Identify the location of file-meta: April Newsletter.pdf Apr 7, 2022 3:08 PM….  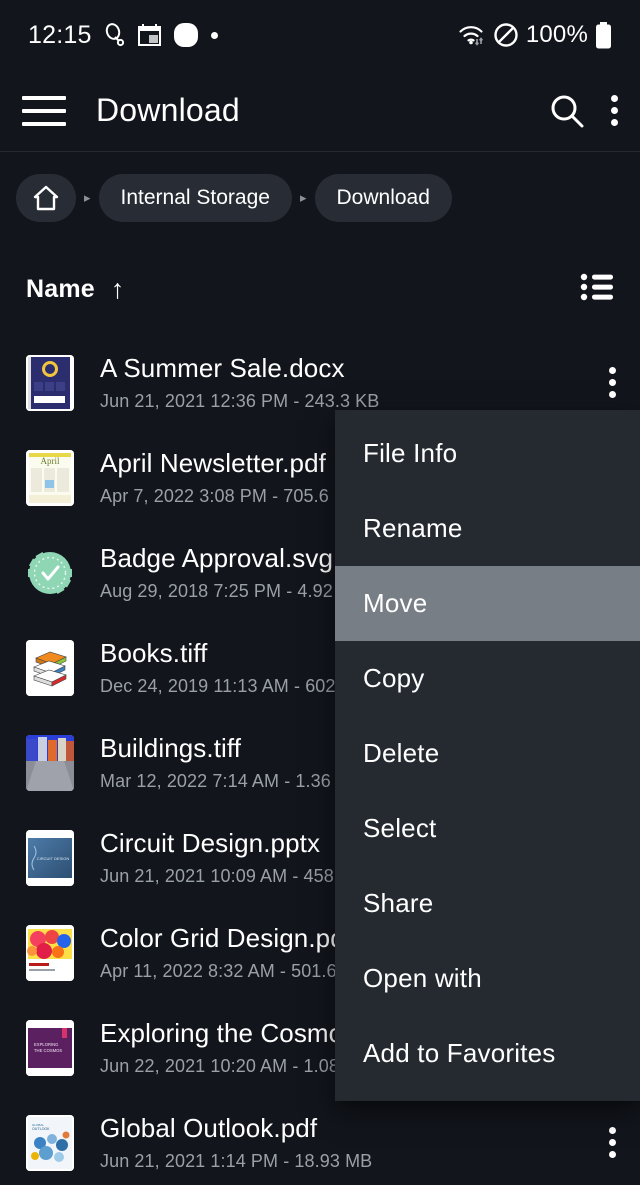
(229, 477).